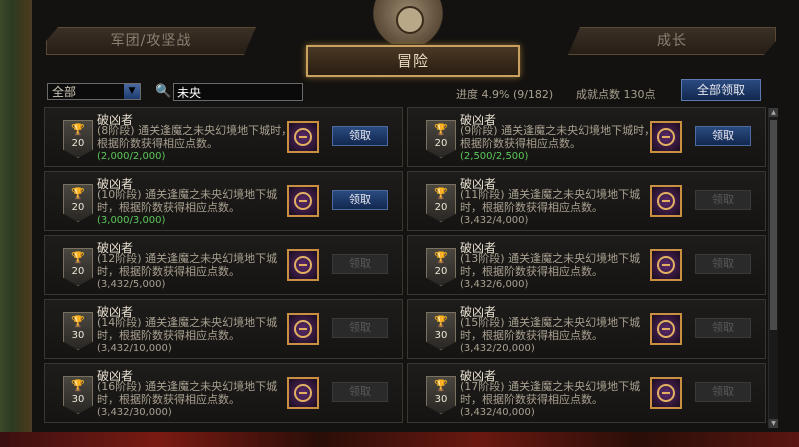 The image size is (799, 447). What do you see at coordinates (94, 91) in the screenshot?
I see `category-select: 全部 ▼` at bounding box center [94, 91].